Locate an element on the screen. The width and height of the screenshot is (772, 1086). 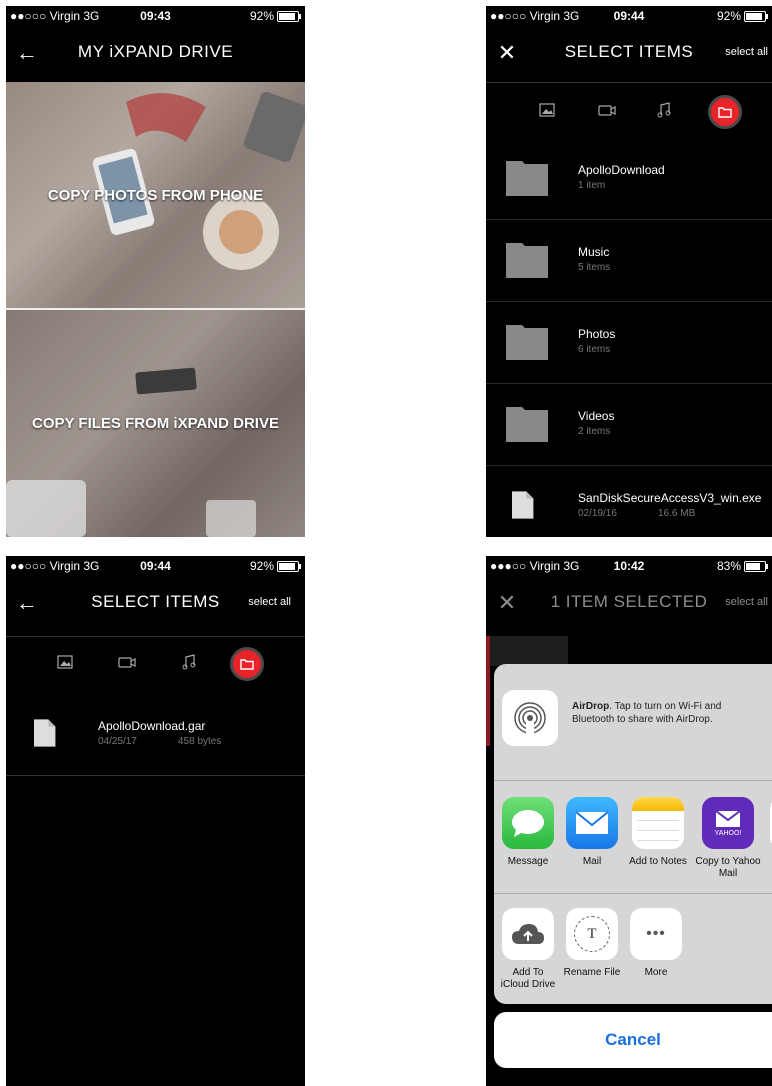
item-size: 16.6 MB is located at coordinates (677, 513).